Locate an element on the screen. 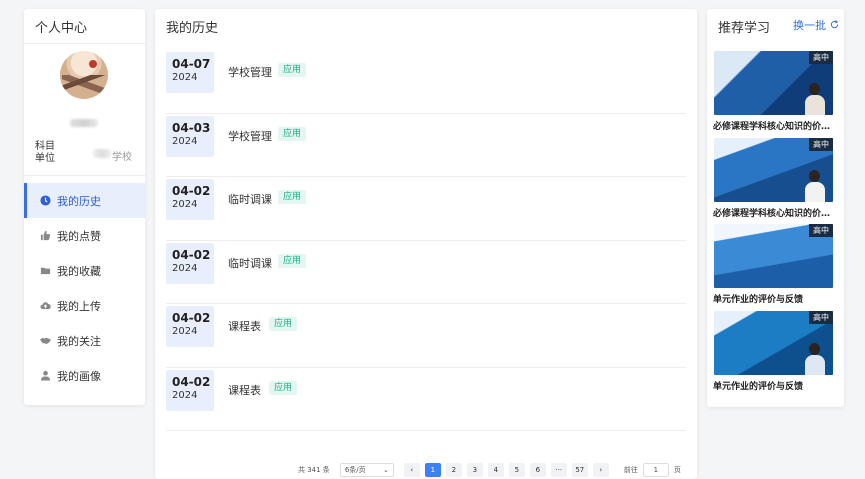 This screenshot has width=865, height=479. date-month-day: 04-07 is located at coordinates (191, 64).